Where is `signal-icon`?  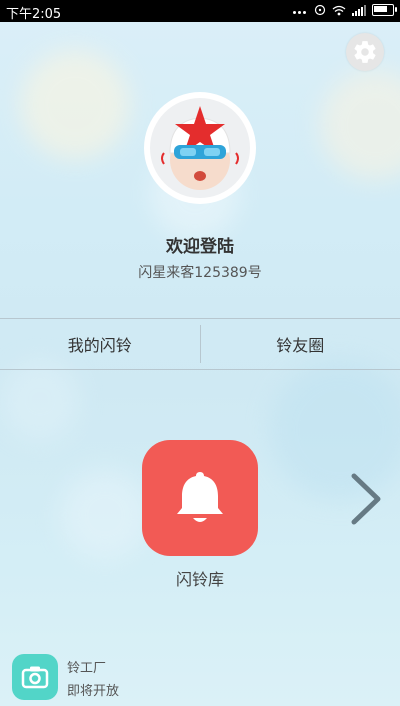 signal-icon is located at coordinates (359, 10).